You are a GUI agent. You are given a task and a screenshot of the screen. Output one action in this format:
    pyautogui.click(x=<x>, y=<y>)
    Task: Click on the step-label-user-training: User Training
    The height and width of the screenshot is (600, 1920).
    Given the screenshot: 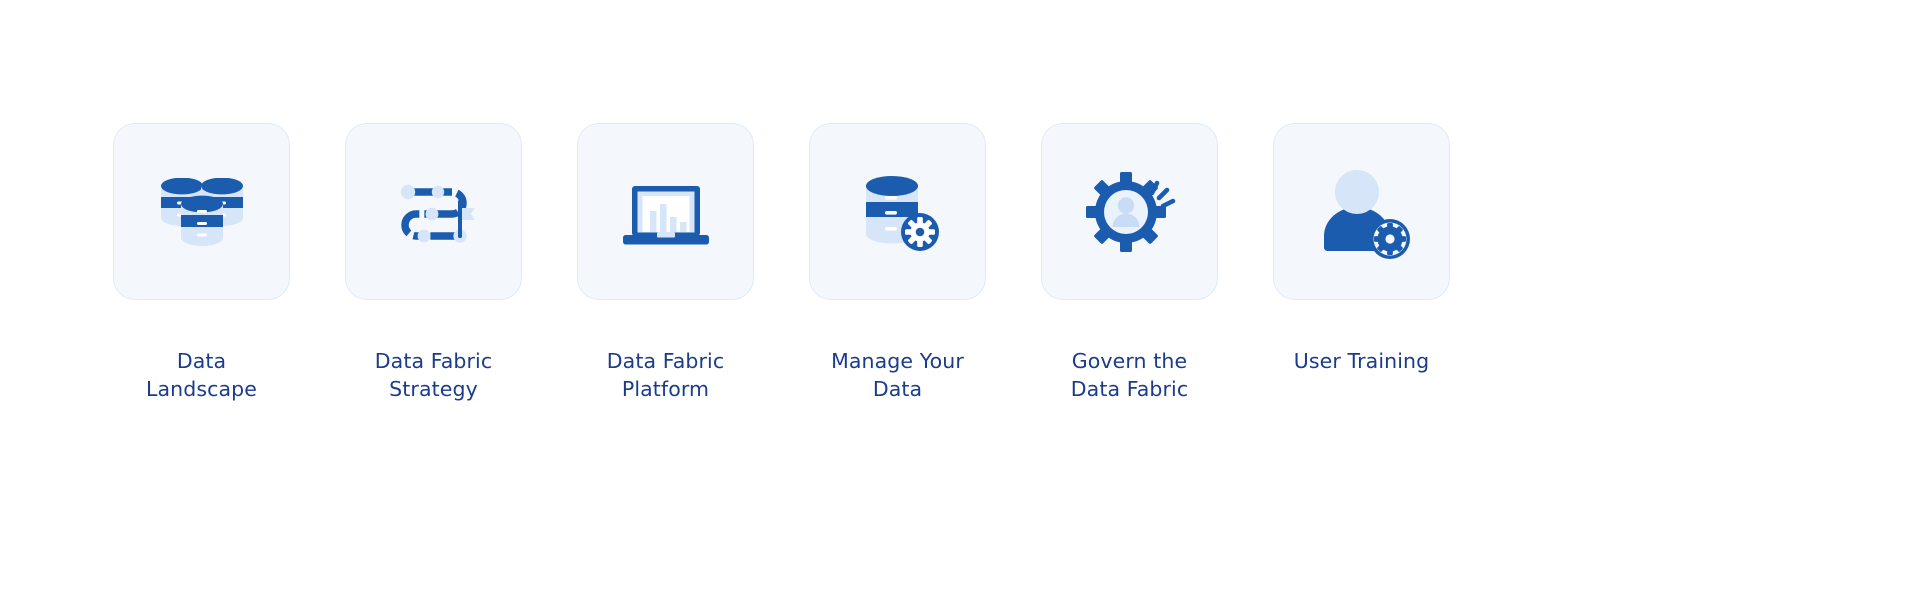 What is the action you would take?
    pyautogui.click(x=1361, y=361)
    